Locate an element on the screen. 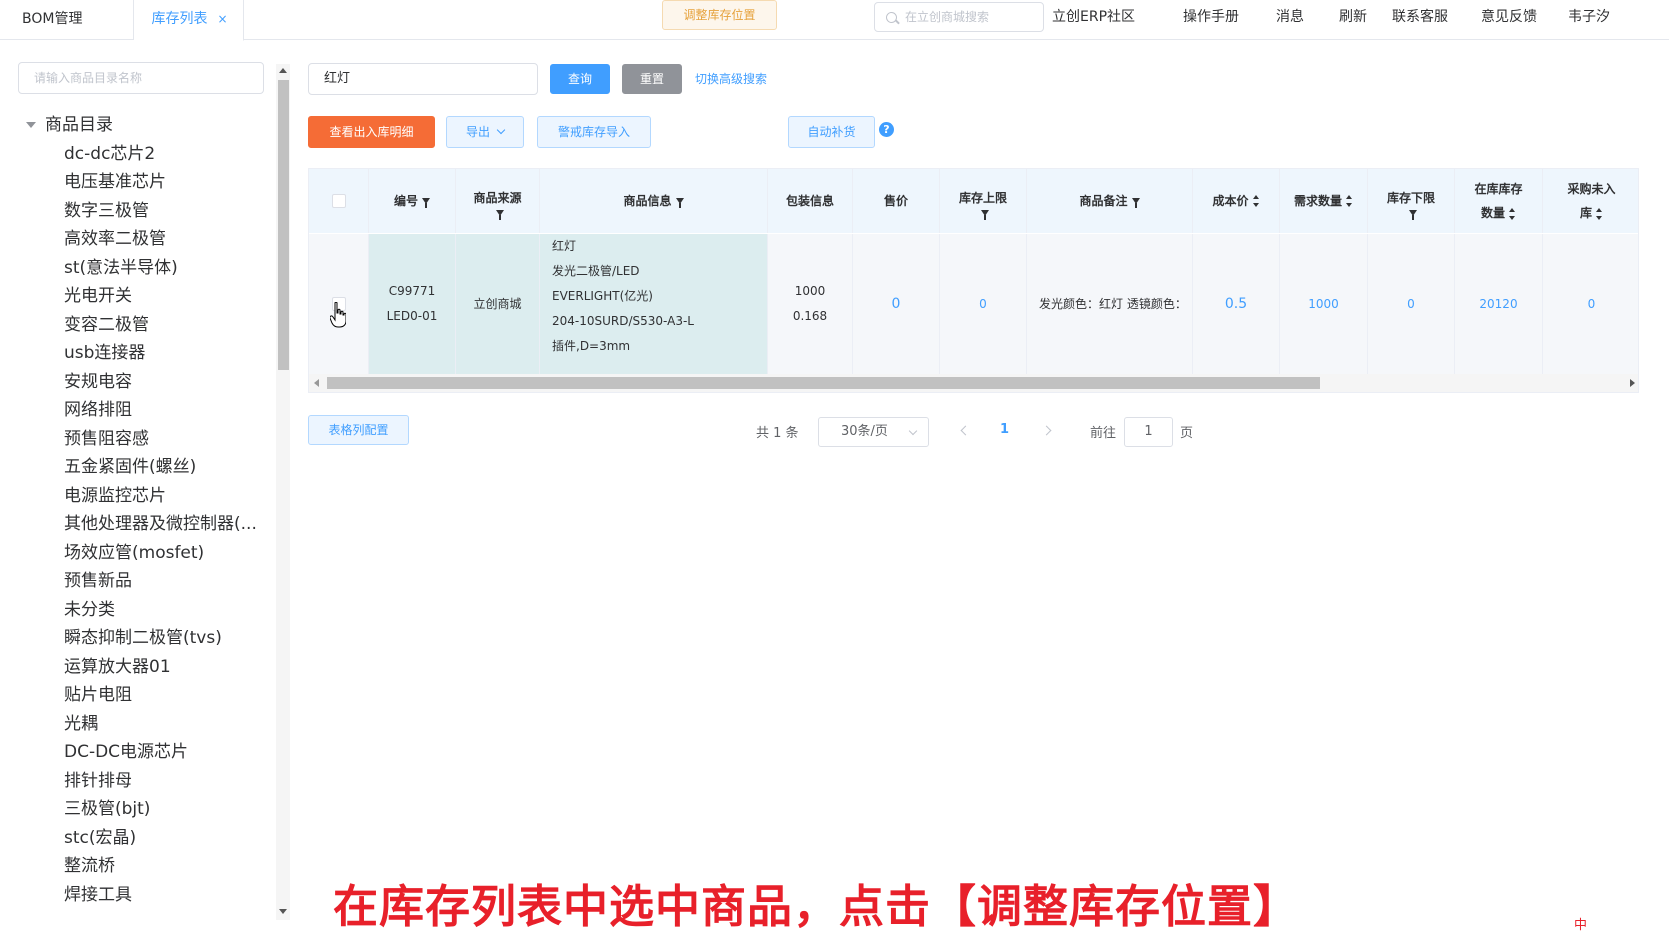  header-label: 商品备注 is located at coordinates (1103, 201).